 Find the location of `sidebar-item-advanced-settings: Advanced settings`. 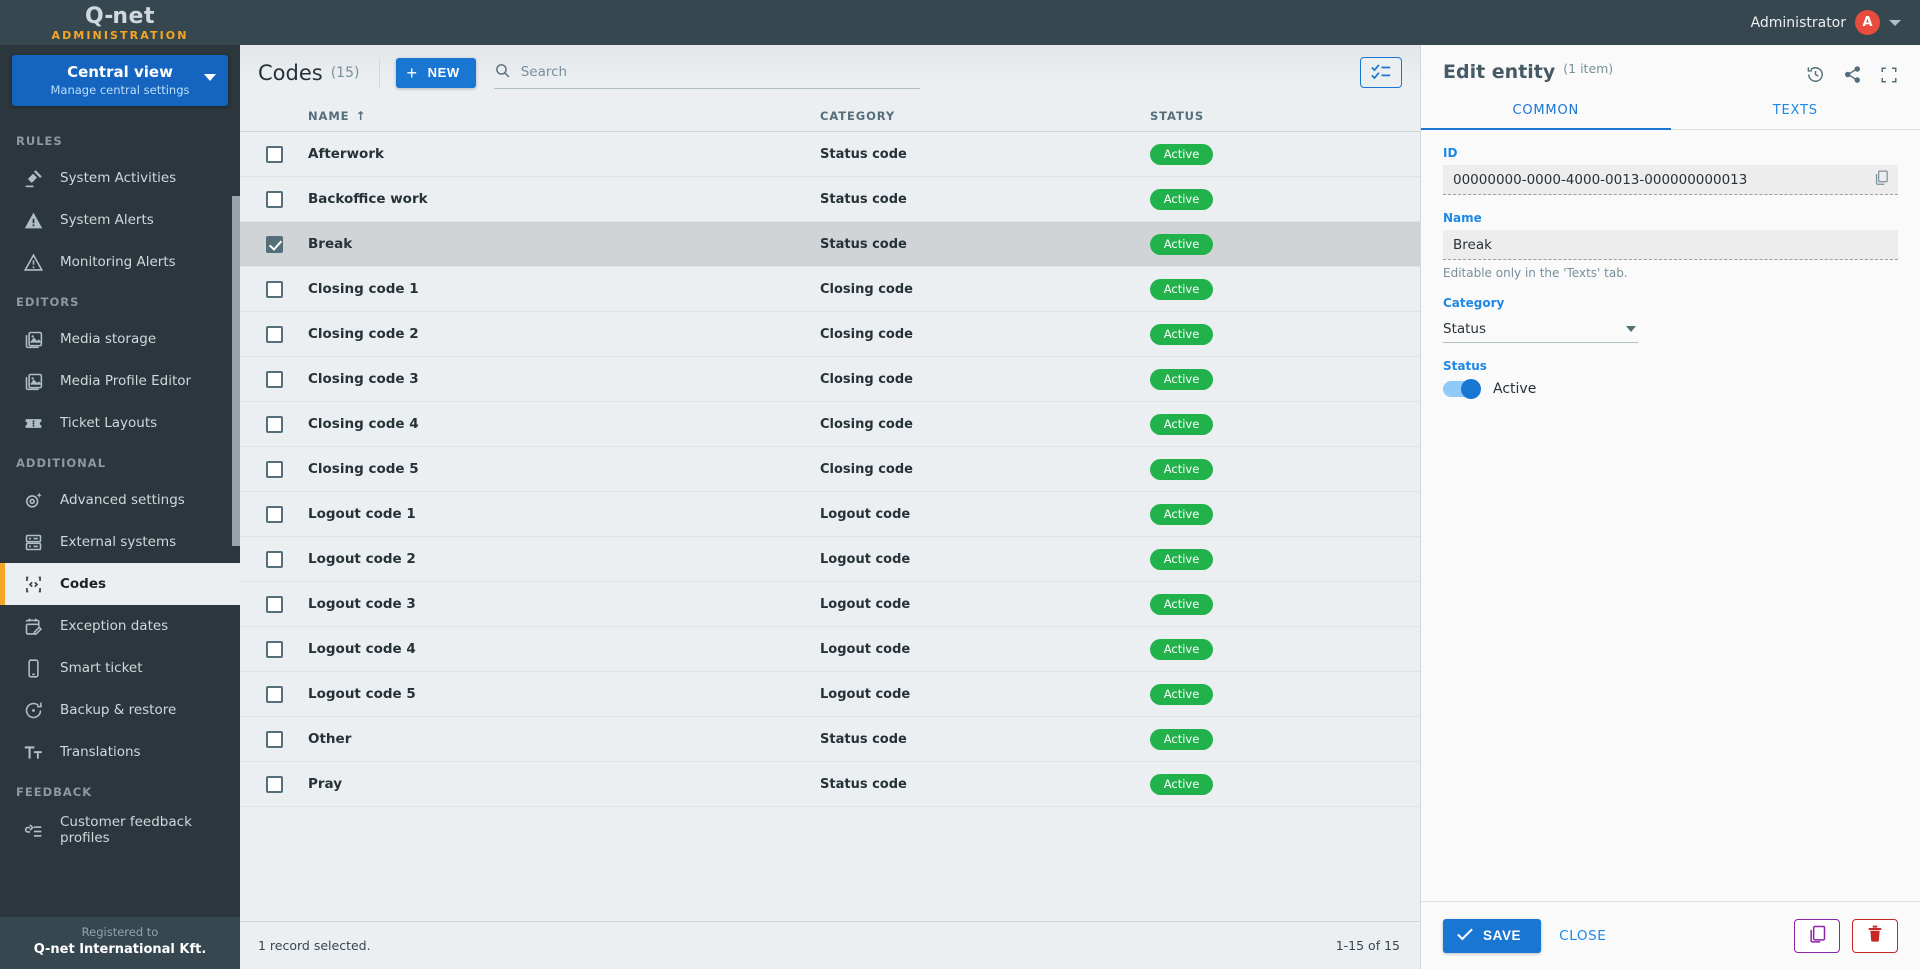

sidebar-item-advanced-settings: Advanced settings is located at coordinates (120, 500).